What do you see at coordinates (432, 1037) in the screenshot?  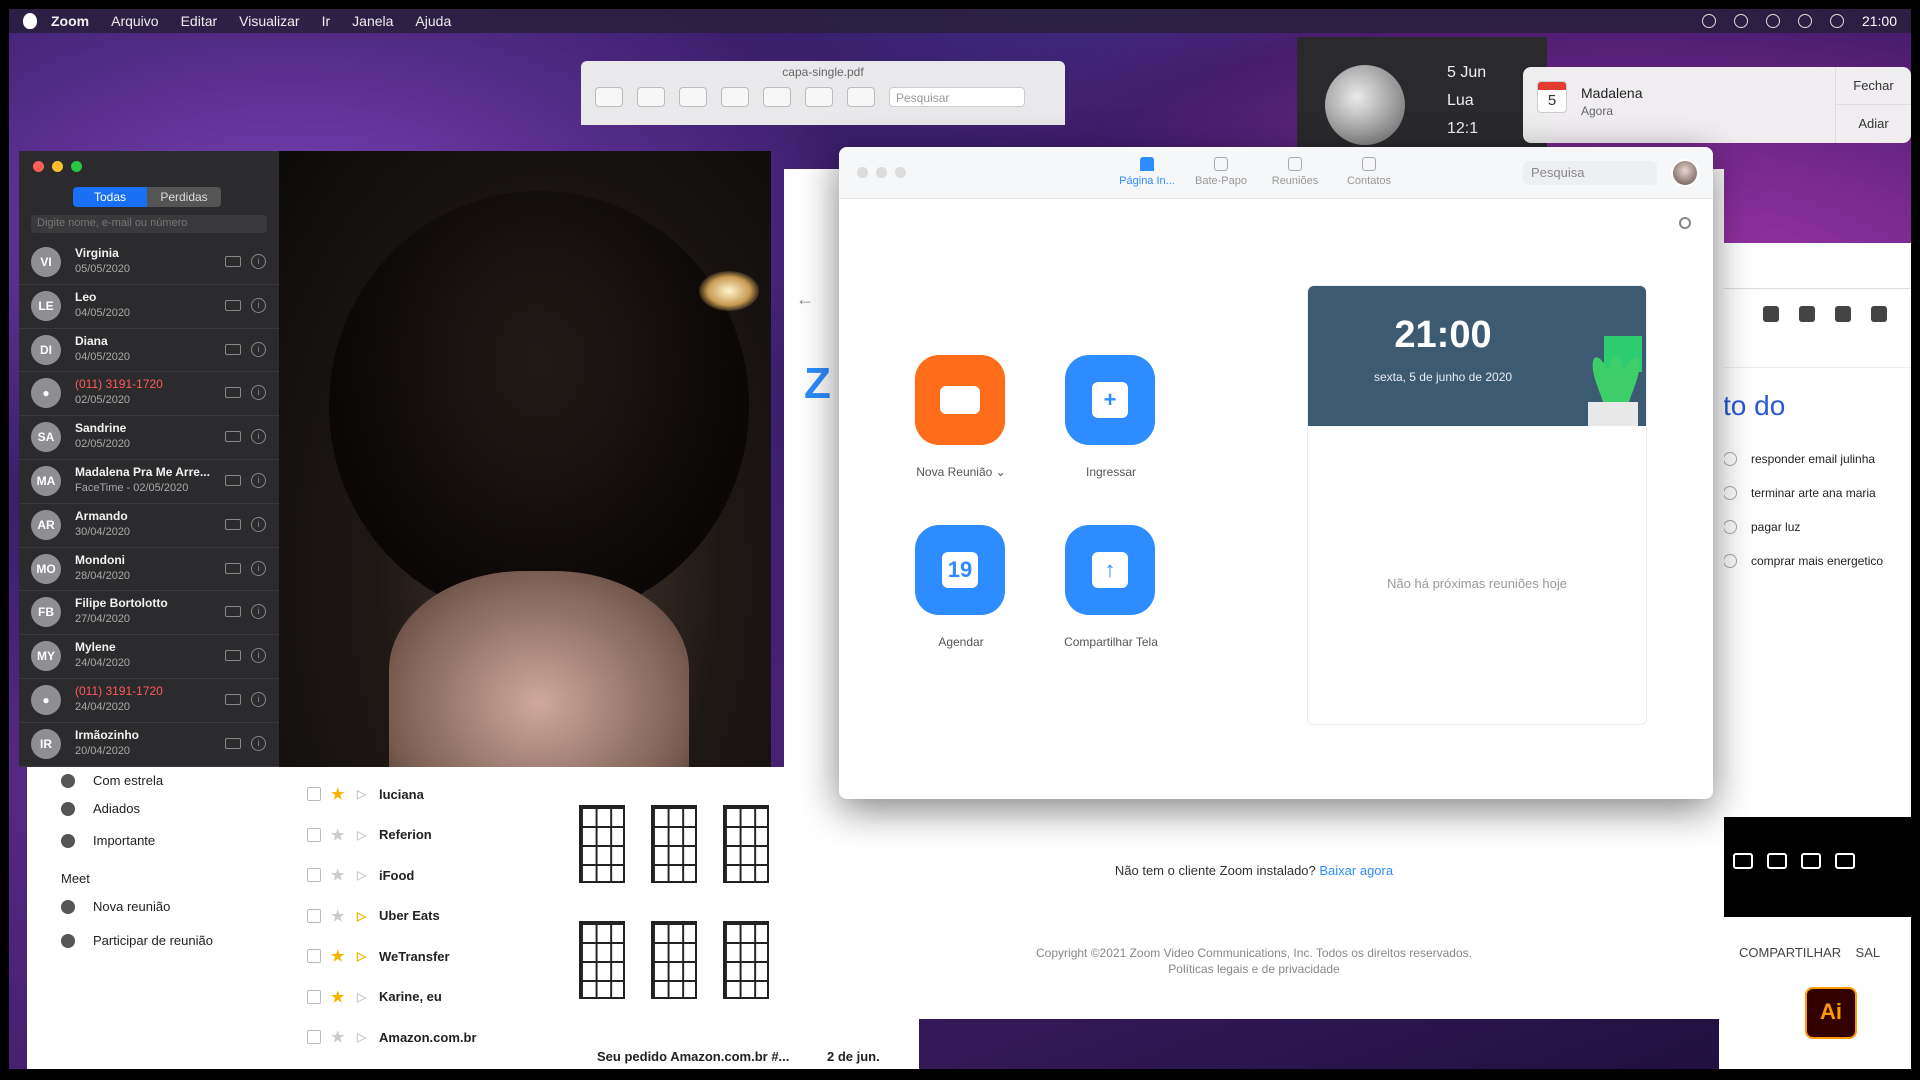 I see `mail-row: ★ ▷ Amazon.com.br` at bounding box center [432, 1037].